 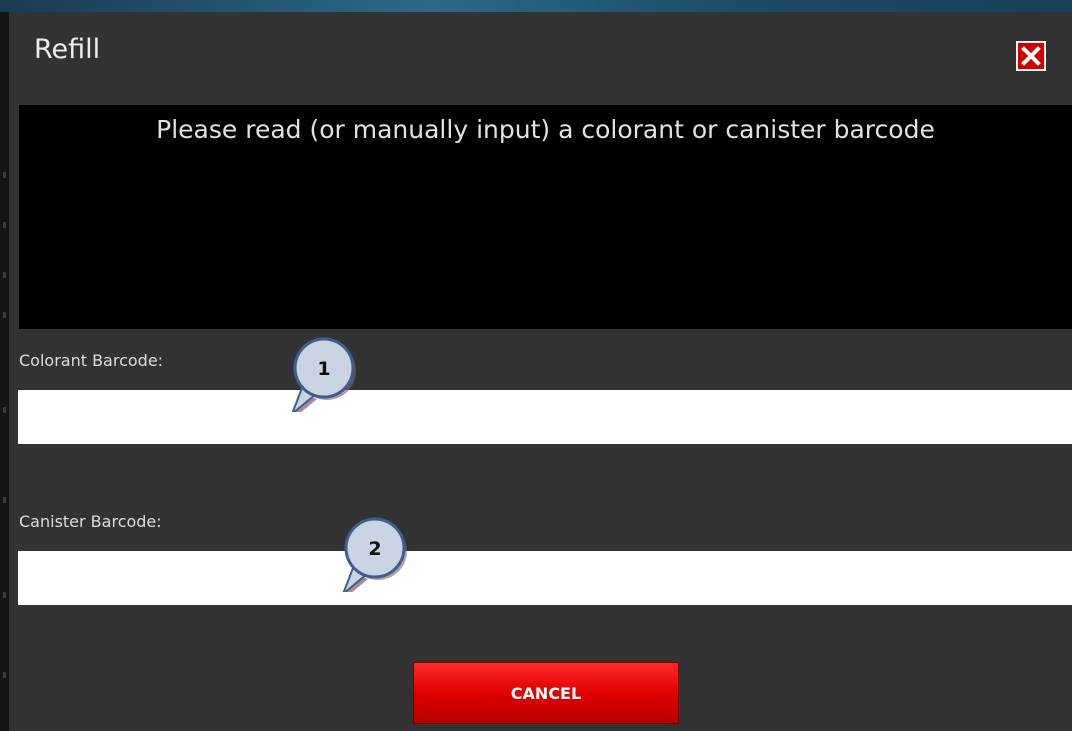 What do you see at coordinates (546, 693) in the screenshot?
I see `cancel-button: CANCEL` at bounding box center [546, 693].